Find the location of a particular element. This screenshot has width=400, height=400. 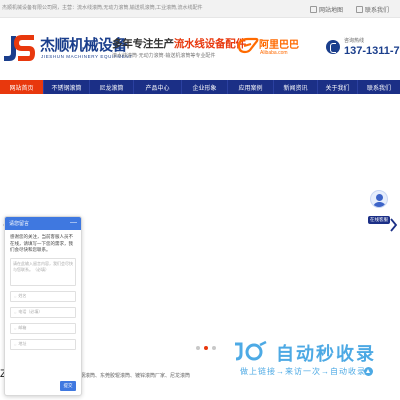

phone-field-icon: ◌ is located at coordinates (15, 312).